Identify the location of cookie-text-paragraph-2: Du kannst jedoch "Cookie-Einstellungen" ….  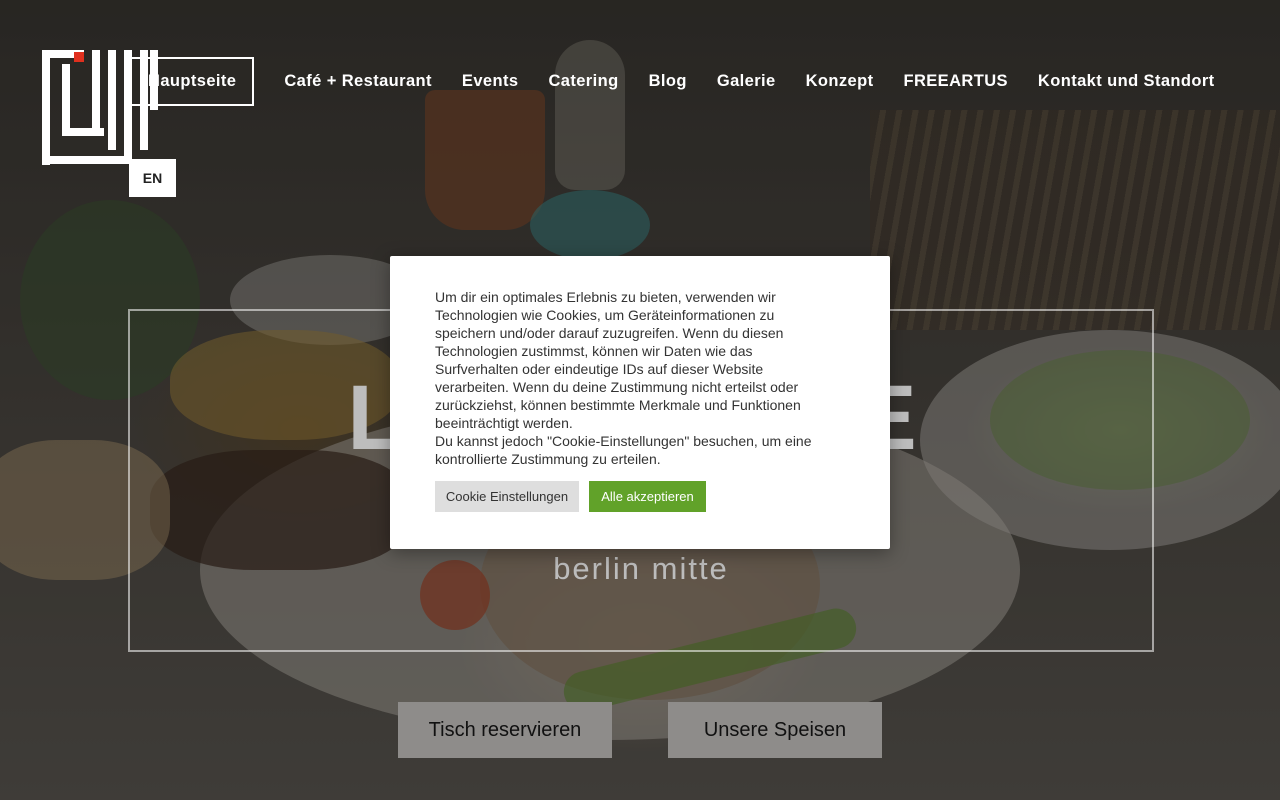
(623, 450).